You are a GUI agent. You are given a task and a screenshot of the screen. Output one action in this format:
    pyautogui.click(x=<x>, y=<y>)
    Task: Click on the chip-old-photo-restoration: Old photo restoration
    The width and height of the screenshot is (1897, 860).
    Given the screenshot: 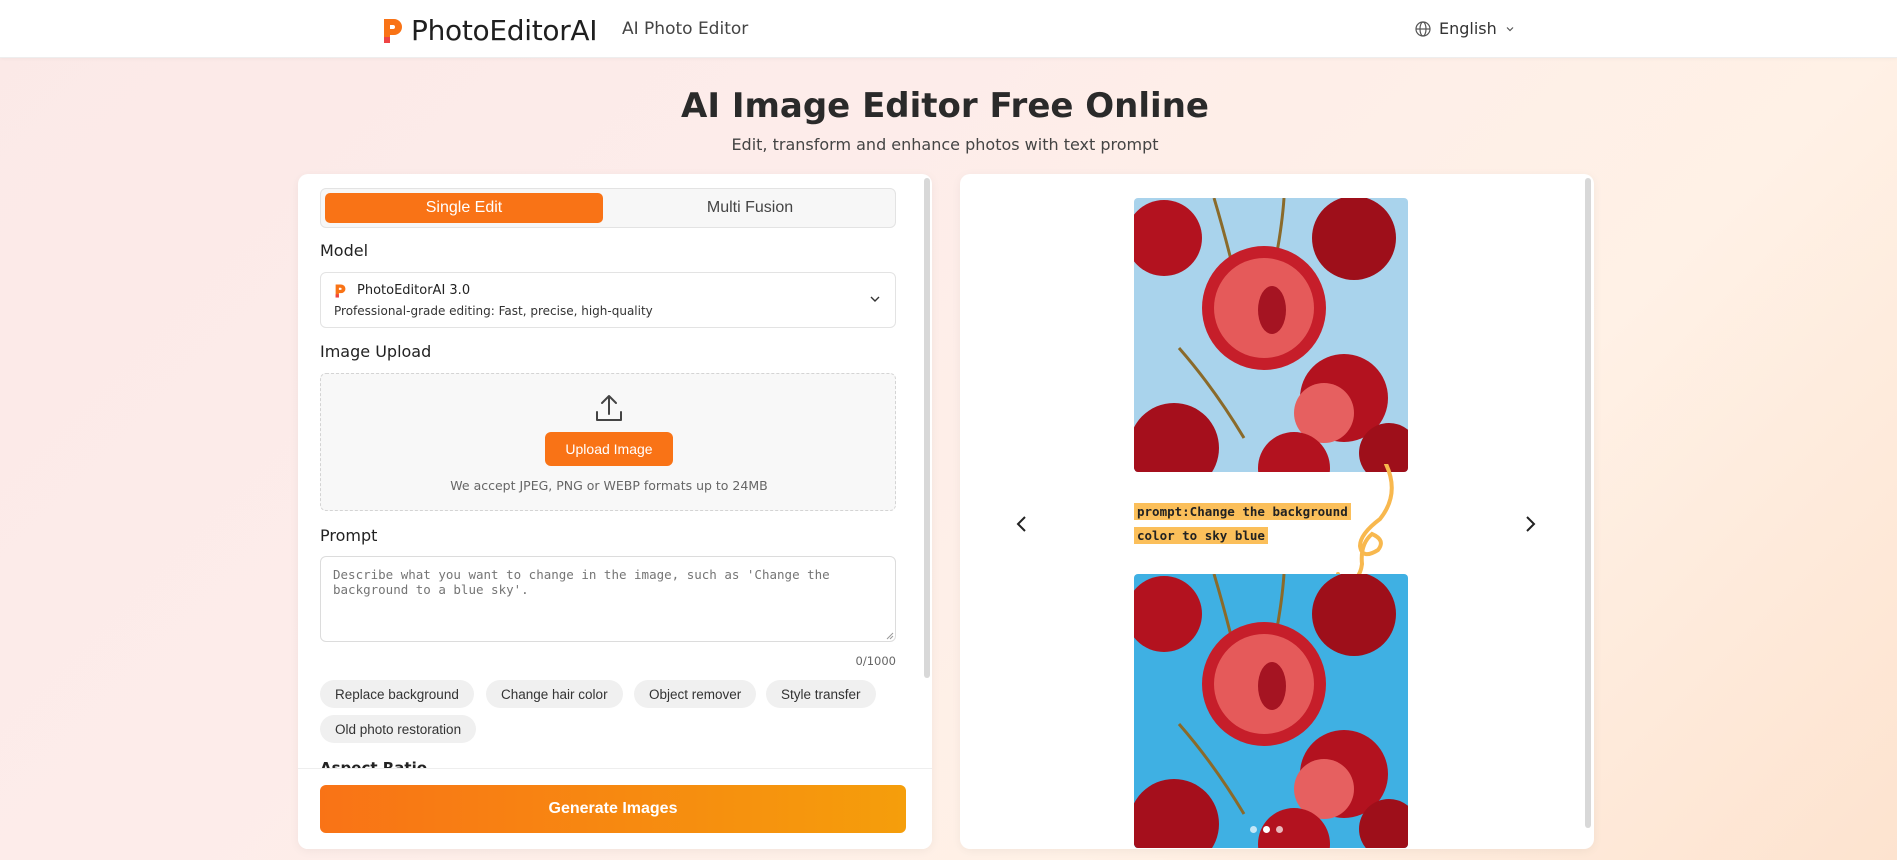 What is the action you would take?
    pyautogui.click(x=398, y=729)
    